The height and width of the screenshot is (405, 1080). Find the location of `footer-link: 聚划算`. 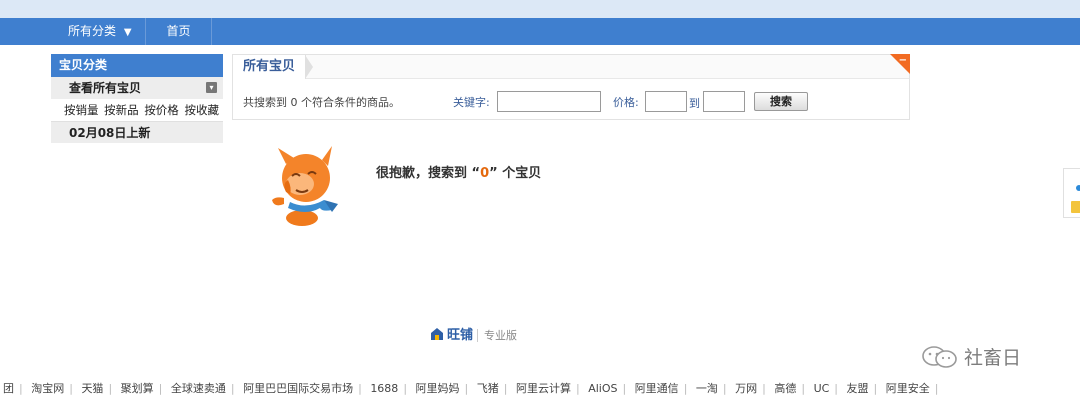

footer-link: 聚划算 is located at coordinates (137, 389).